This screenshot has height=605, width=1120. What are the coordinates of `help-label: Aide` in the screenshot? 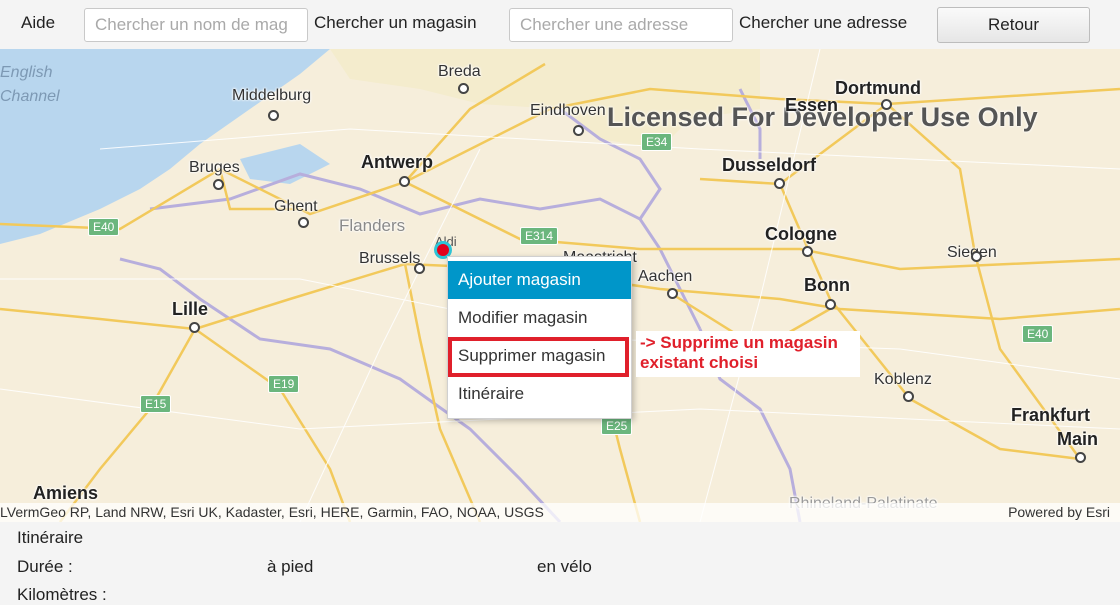 It's located at (38, 23).